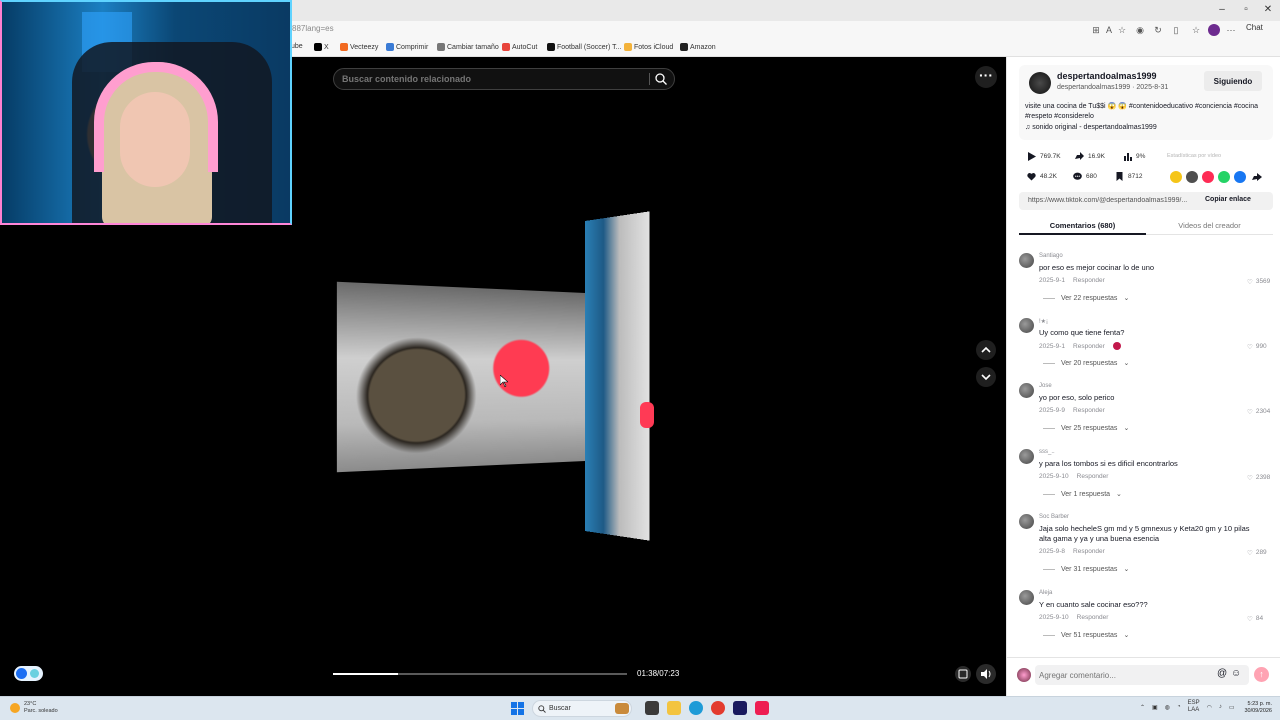 This screenshot has width=1280, height=720. I want to click on close-button: ✕, so click(1268, 10).